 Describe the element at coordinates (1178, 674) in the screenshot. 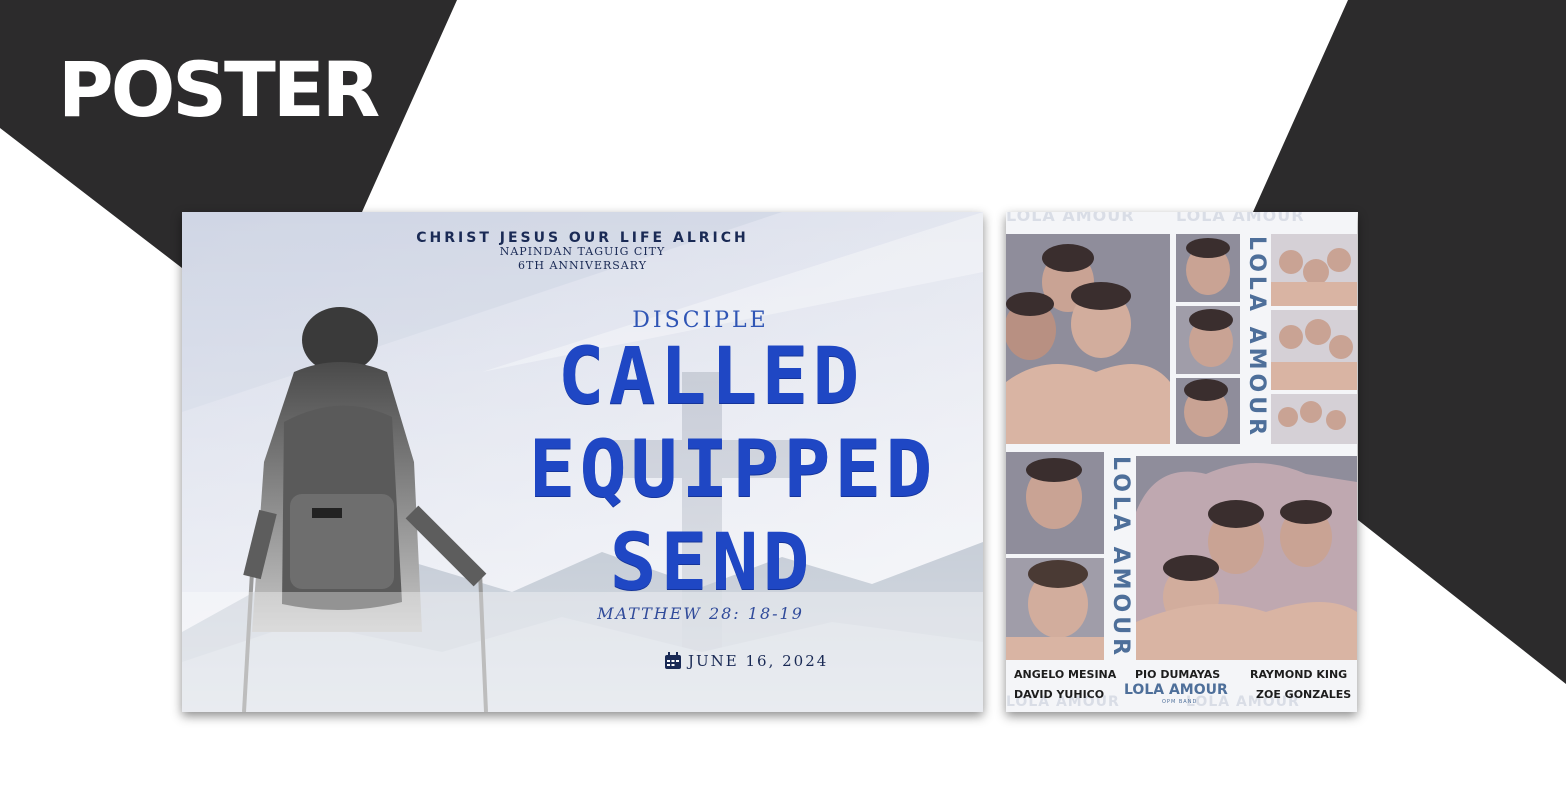

I see `member-name: PIO DUMAYAS` at that location.